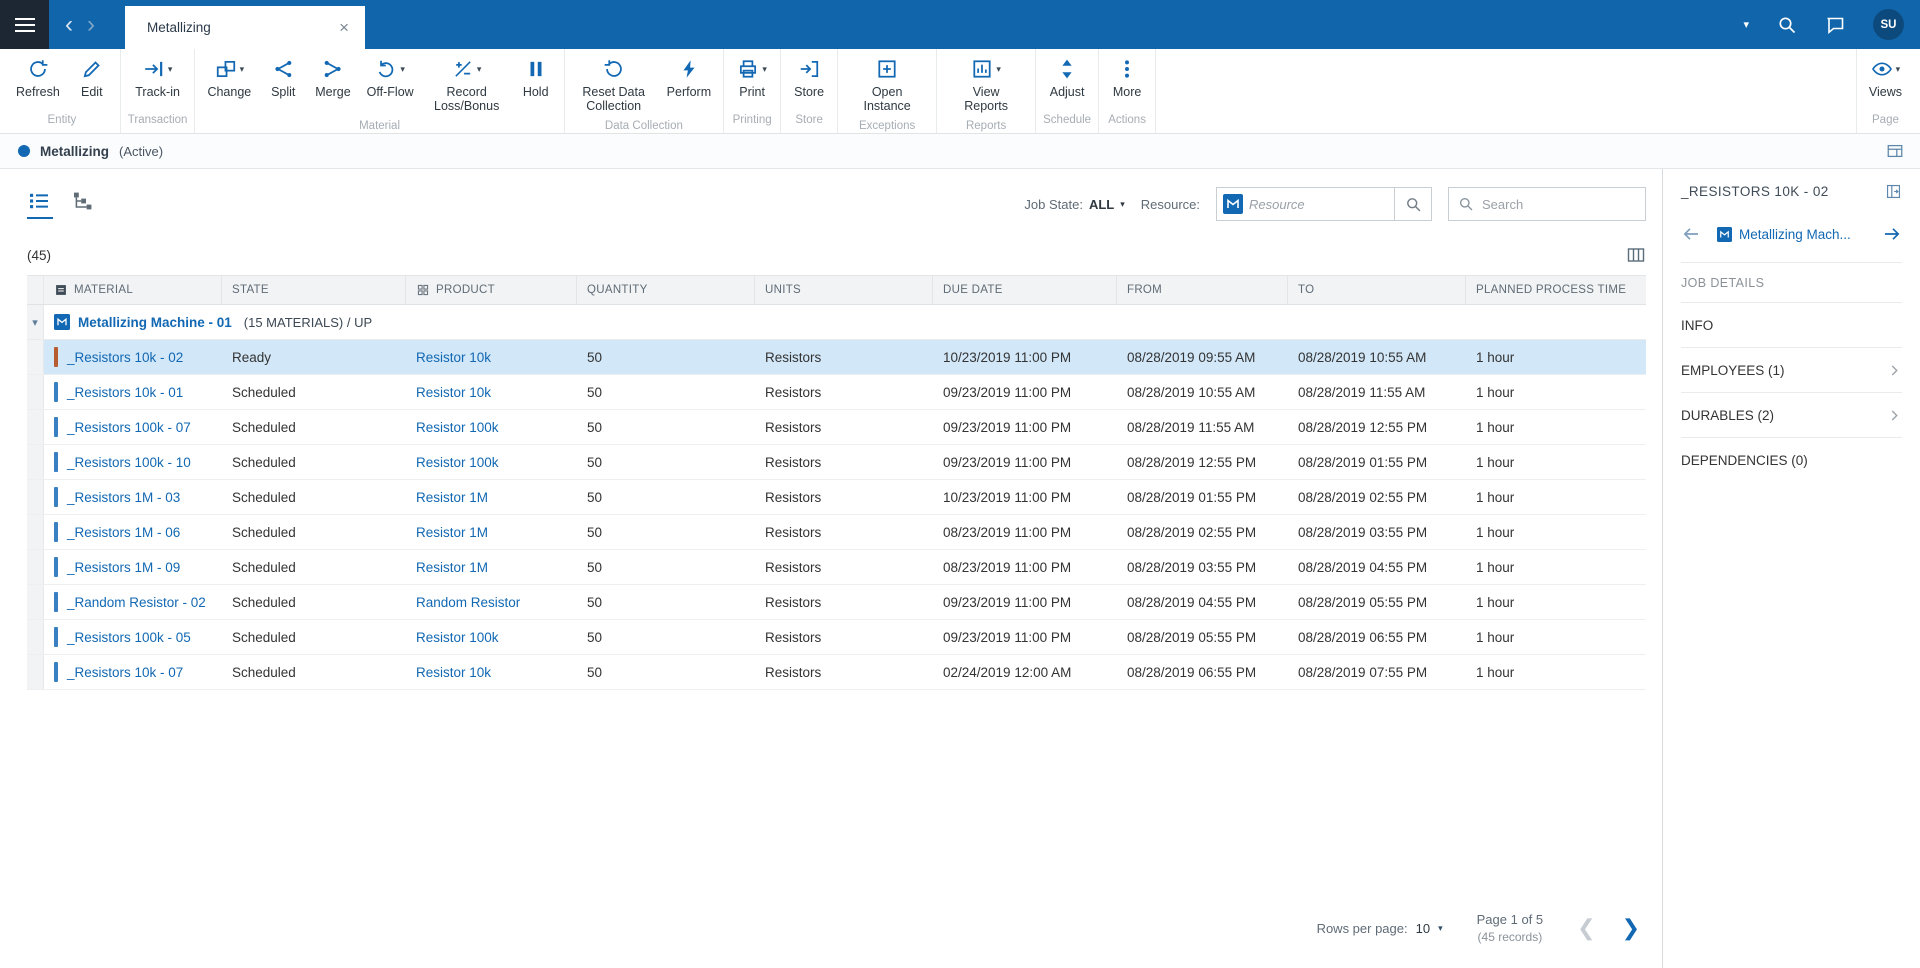 The width and height of the screenshot is (1920, 968). Describe the element at coordinates (91, 24) in the screenshot. I see `forward-button: ›` at that location.